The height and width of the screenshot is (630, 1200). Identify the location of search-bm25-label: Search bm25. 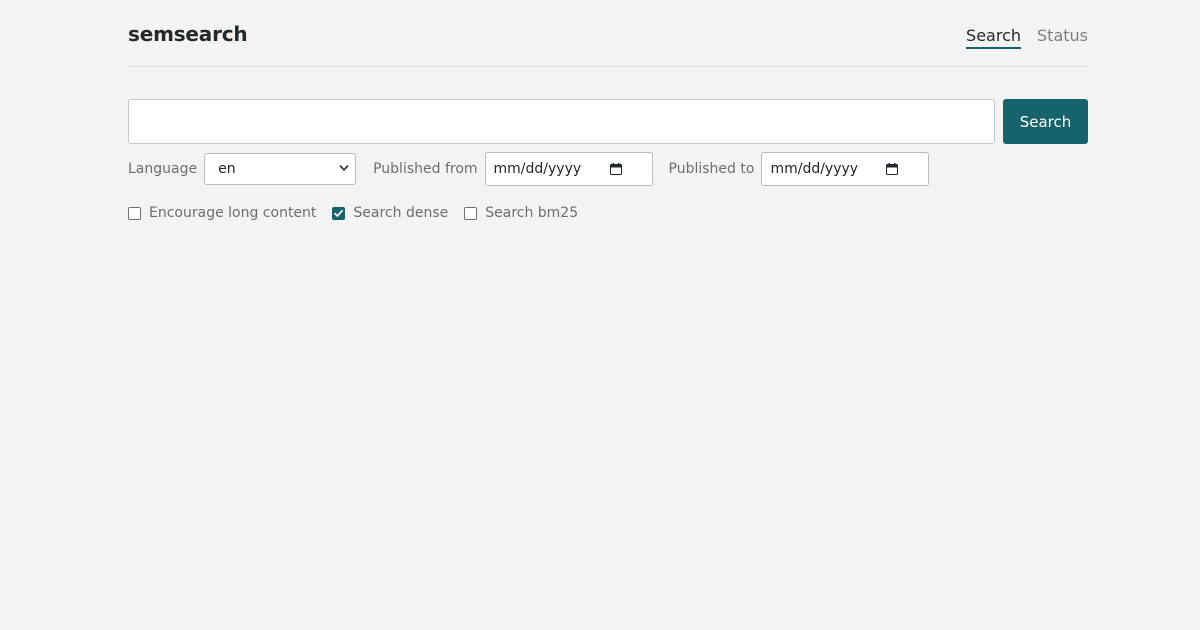
(532, 213).